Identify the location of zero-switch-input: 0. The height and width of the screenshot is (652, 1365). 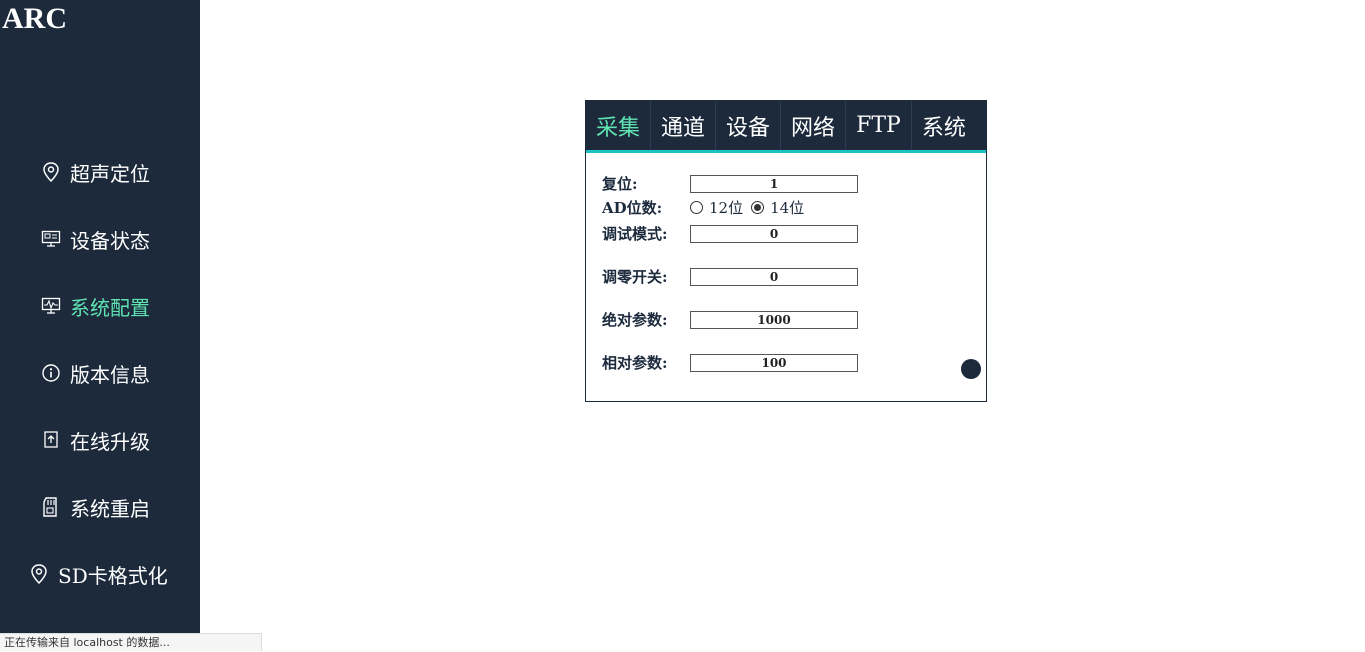
(774, 276).